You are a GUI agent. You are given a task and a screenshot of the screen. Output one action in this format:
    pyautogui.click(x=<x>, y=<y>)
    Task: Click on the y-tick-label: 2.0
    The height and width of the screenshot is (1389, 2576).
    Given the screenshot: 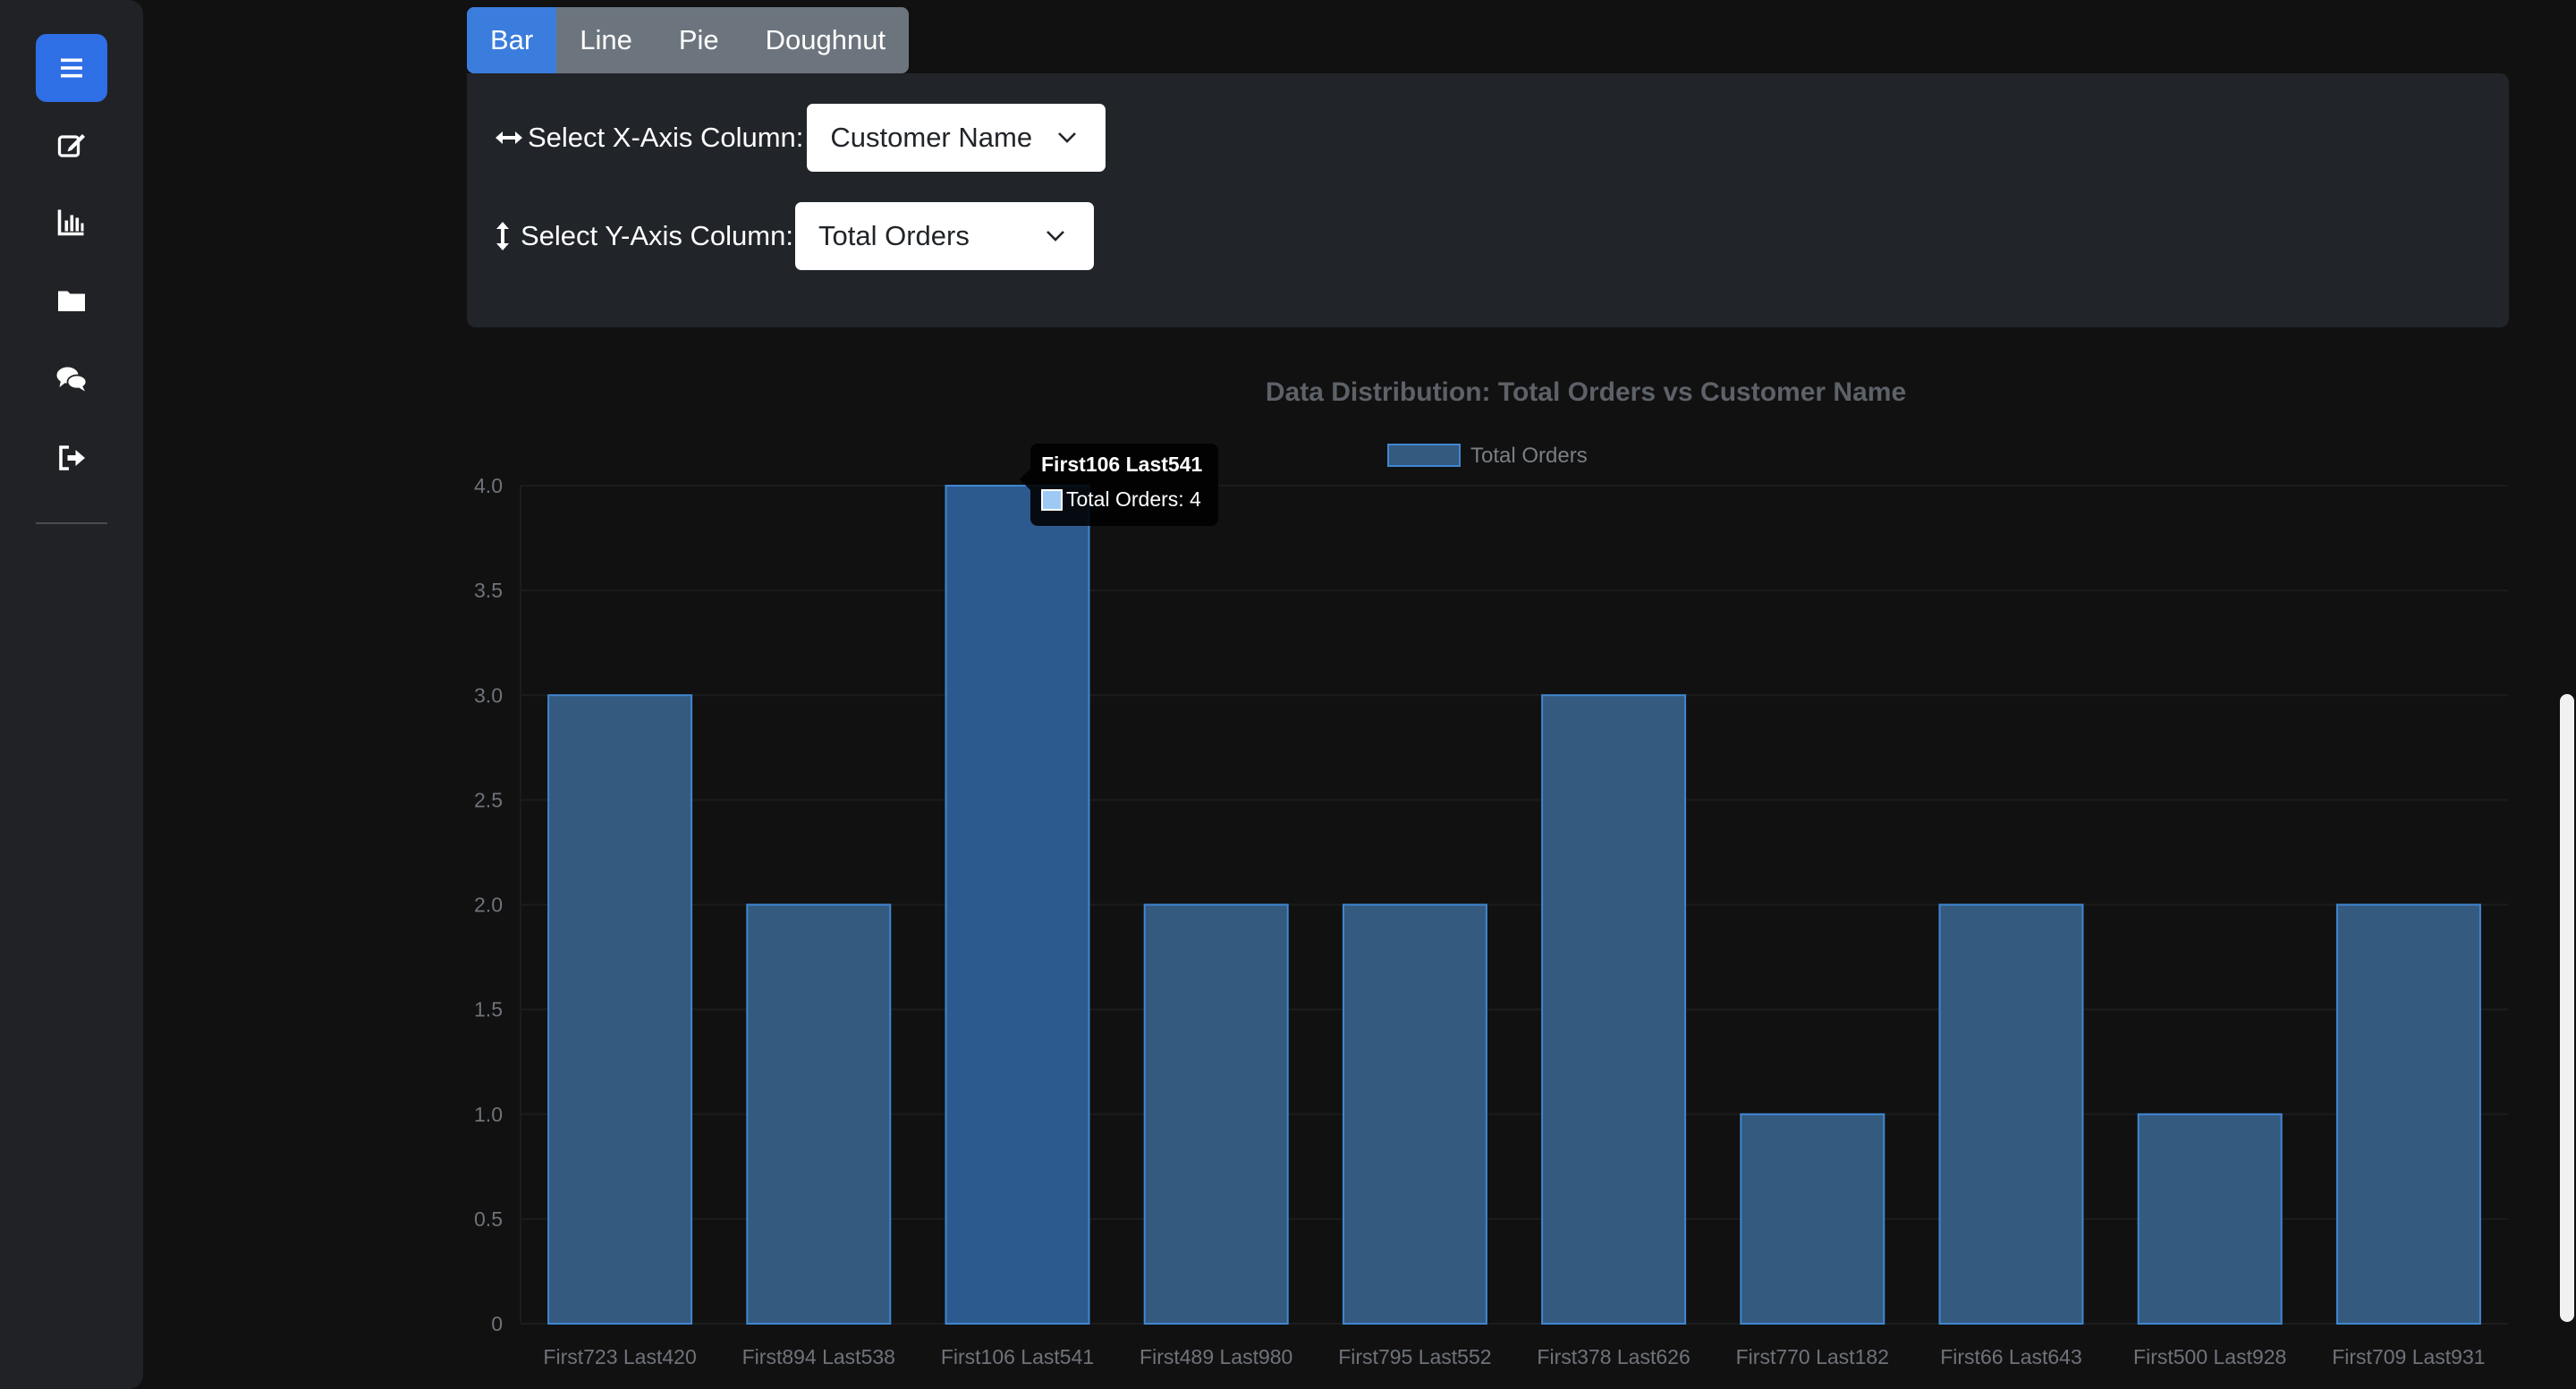 What is the action you would take?
    pyautogui.click(x=488, y=905)
    